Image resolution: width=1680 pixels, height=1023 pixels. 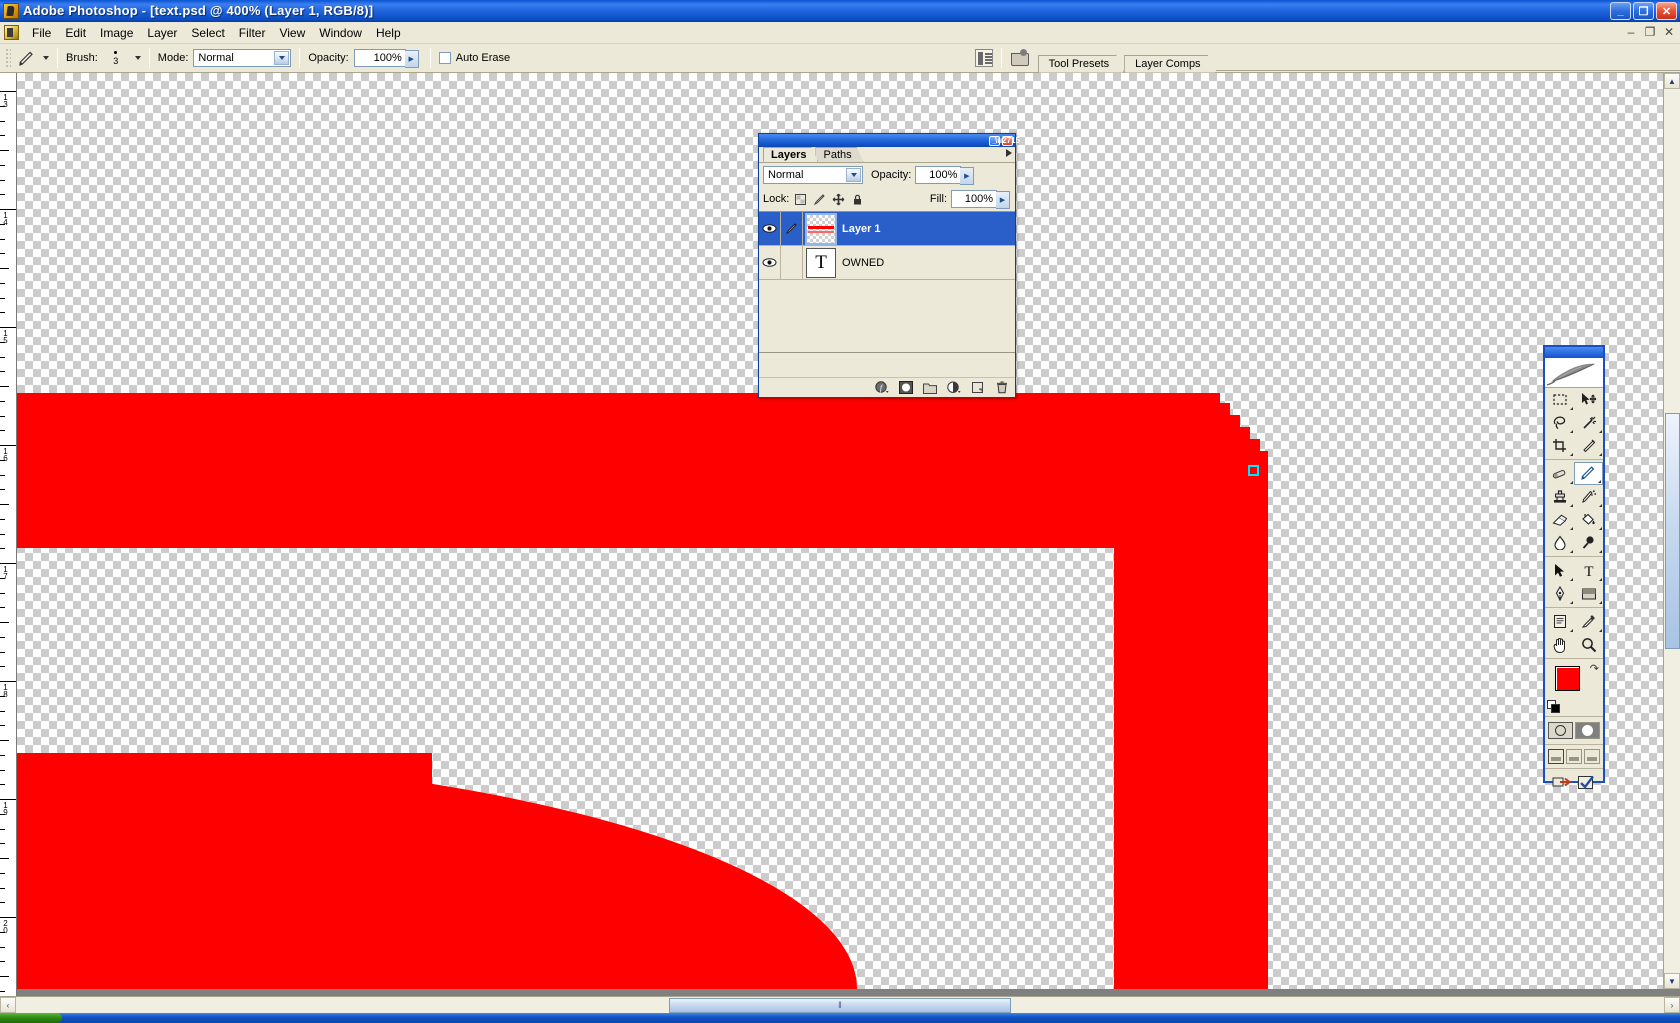 What do you see at coordinates (41, 33) in the screenshot?
I see `menu-file: File` at bounding box center [41, 33].